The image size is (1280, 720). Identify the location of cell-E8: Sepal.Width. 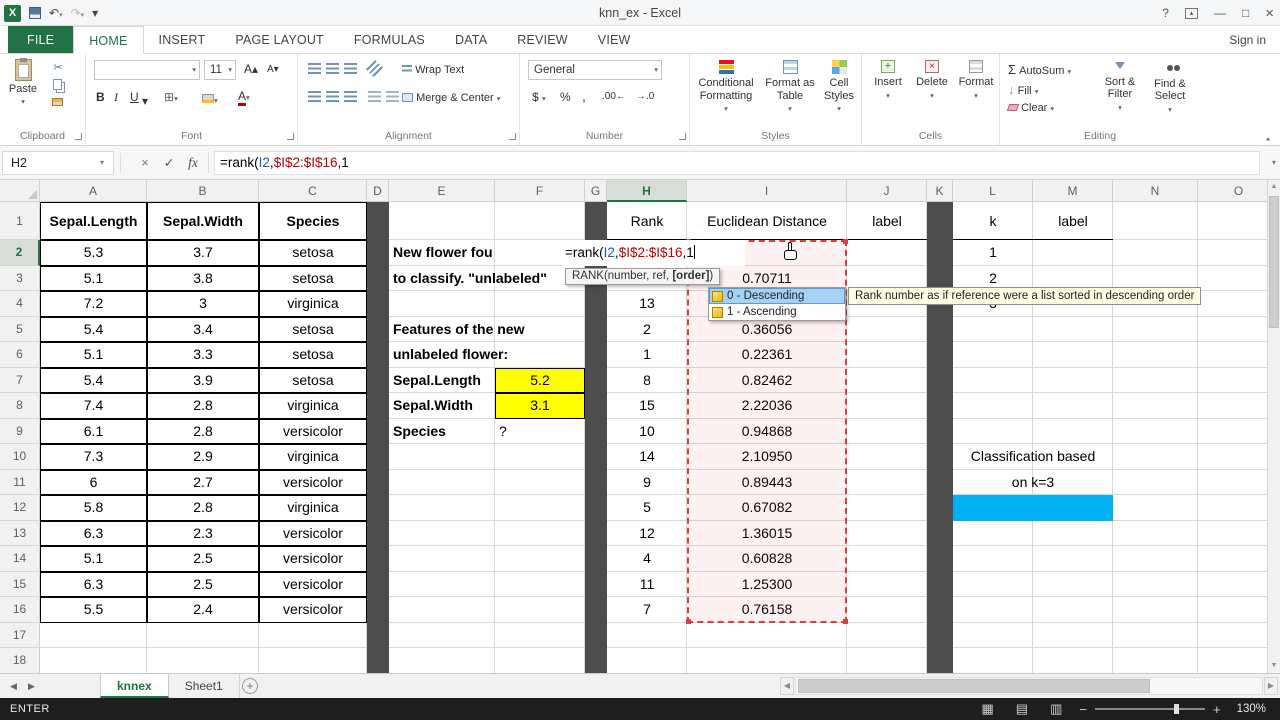
(442, 406).